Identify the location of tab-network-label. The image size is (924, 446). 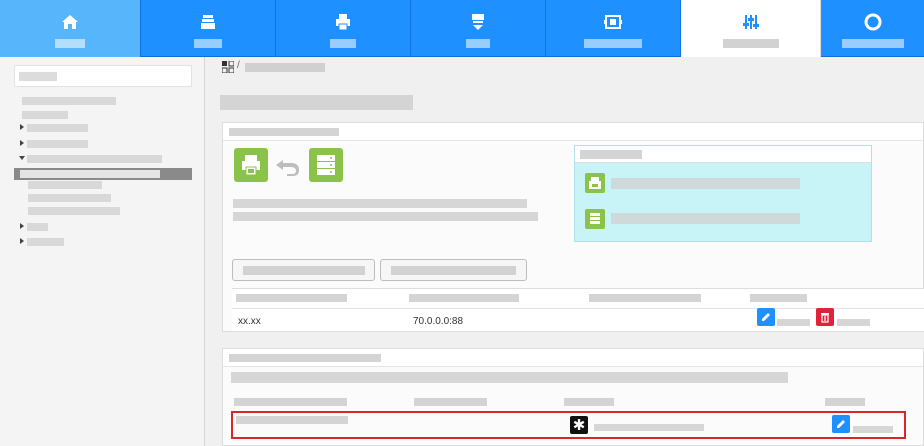
(613, 43).